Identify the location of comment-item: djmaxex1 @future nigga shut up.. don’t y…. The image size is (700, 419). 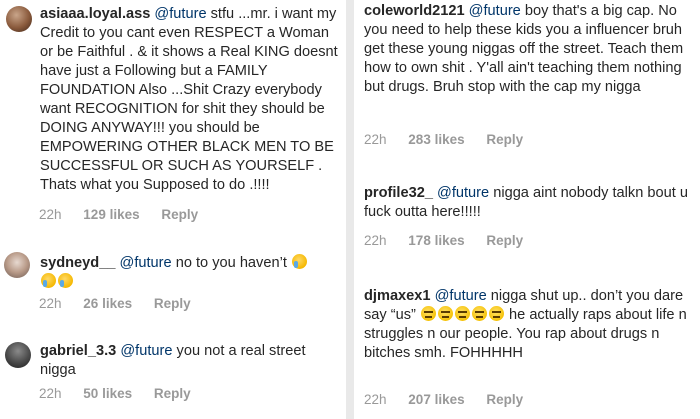
(530, 325).